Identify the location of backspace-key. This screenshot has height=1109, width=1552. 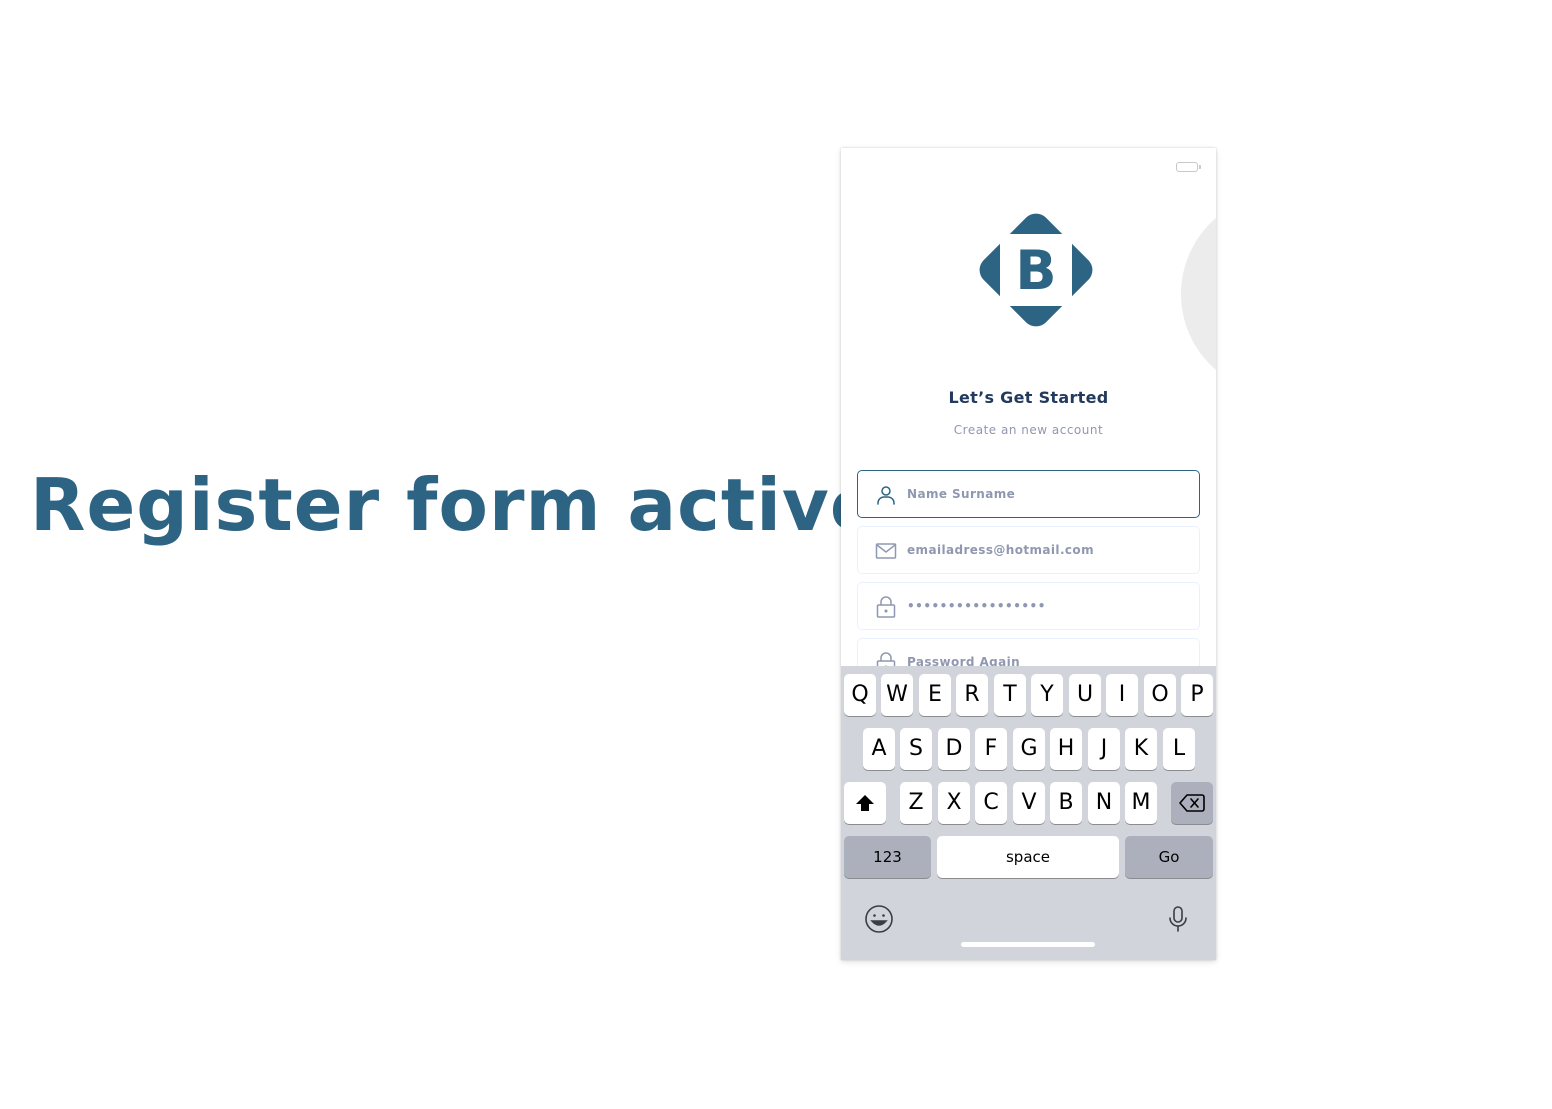
(1192, 803).